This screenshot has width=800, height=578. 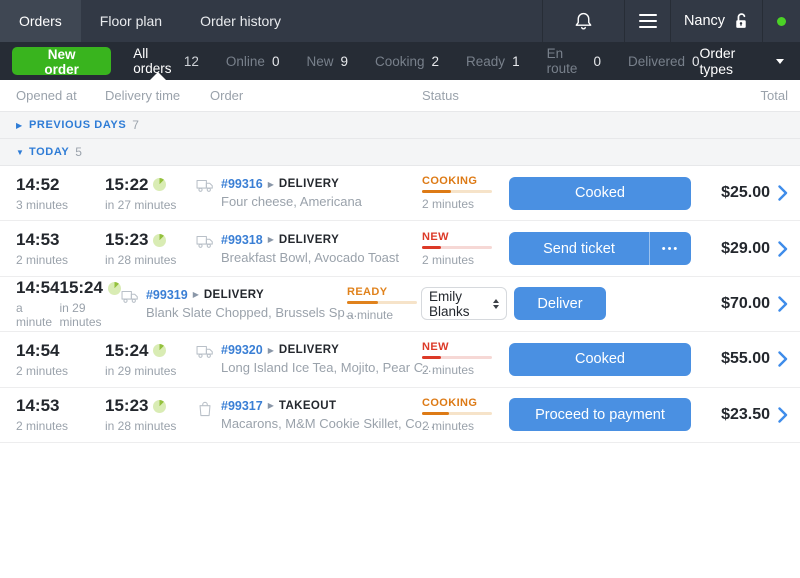 What do you see at coordinates (741, 20) in the screenshot?
I see `unlock-icon` at bounding box center [741, 20].